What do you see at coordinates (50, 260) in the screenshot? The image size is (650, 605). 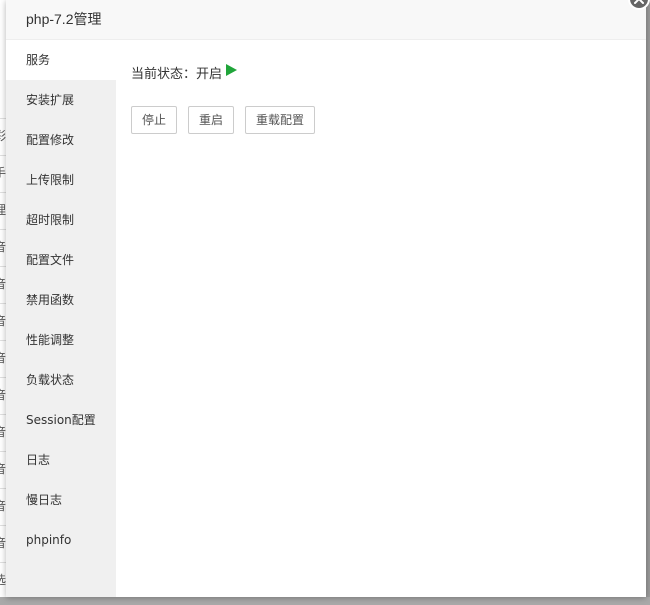 I see `sidebar-item-label: 配置文件` at bounding box center [50, 260].